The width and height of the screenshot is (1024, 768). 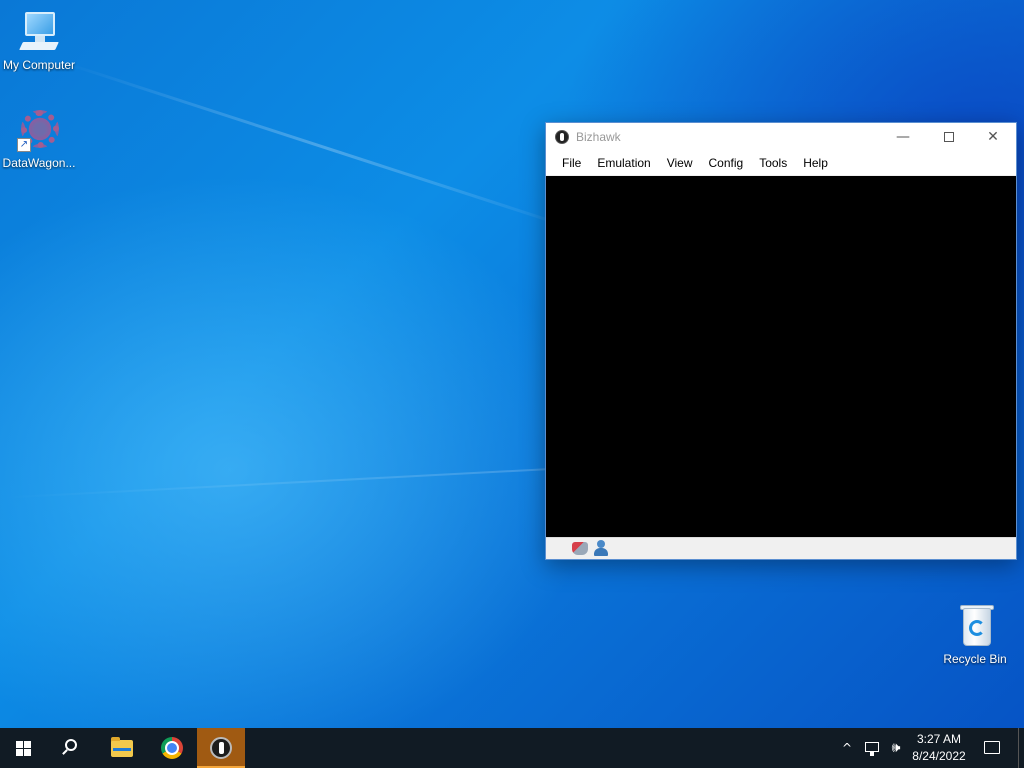 What do you see at coordinates (562, 137) in the screenshot?
I see `bizhawk-app-icon` at bounding box center [562, 137].